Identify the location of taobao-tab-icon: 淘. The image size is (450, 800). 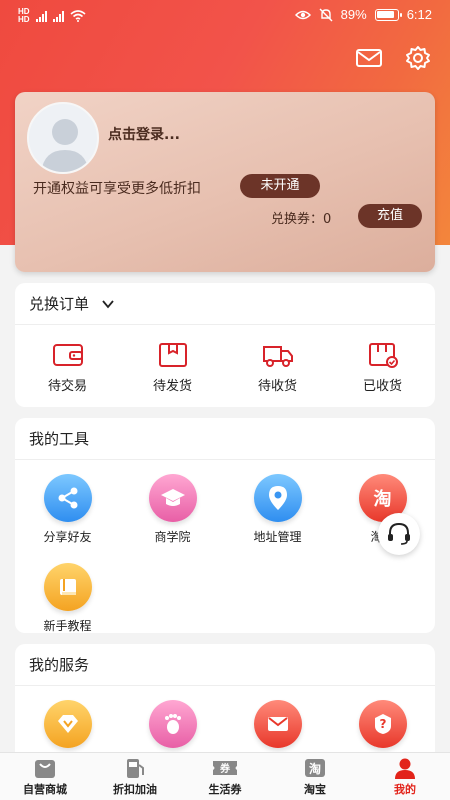
(315, 768).